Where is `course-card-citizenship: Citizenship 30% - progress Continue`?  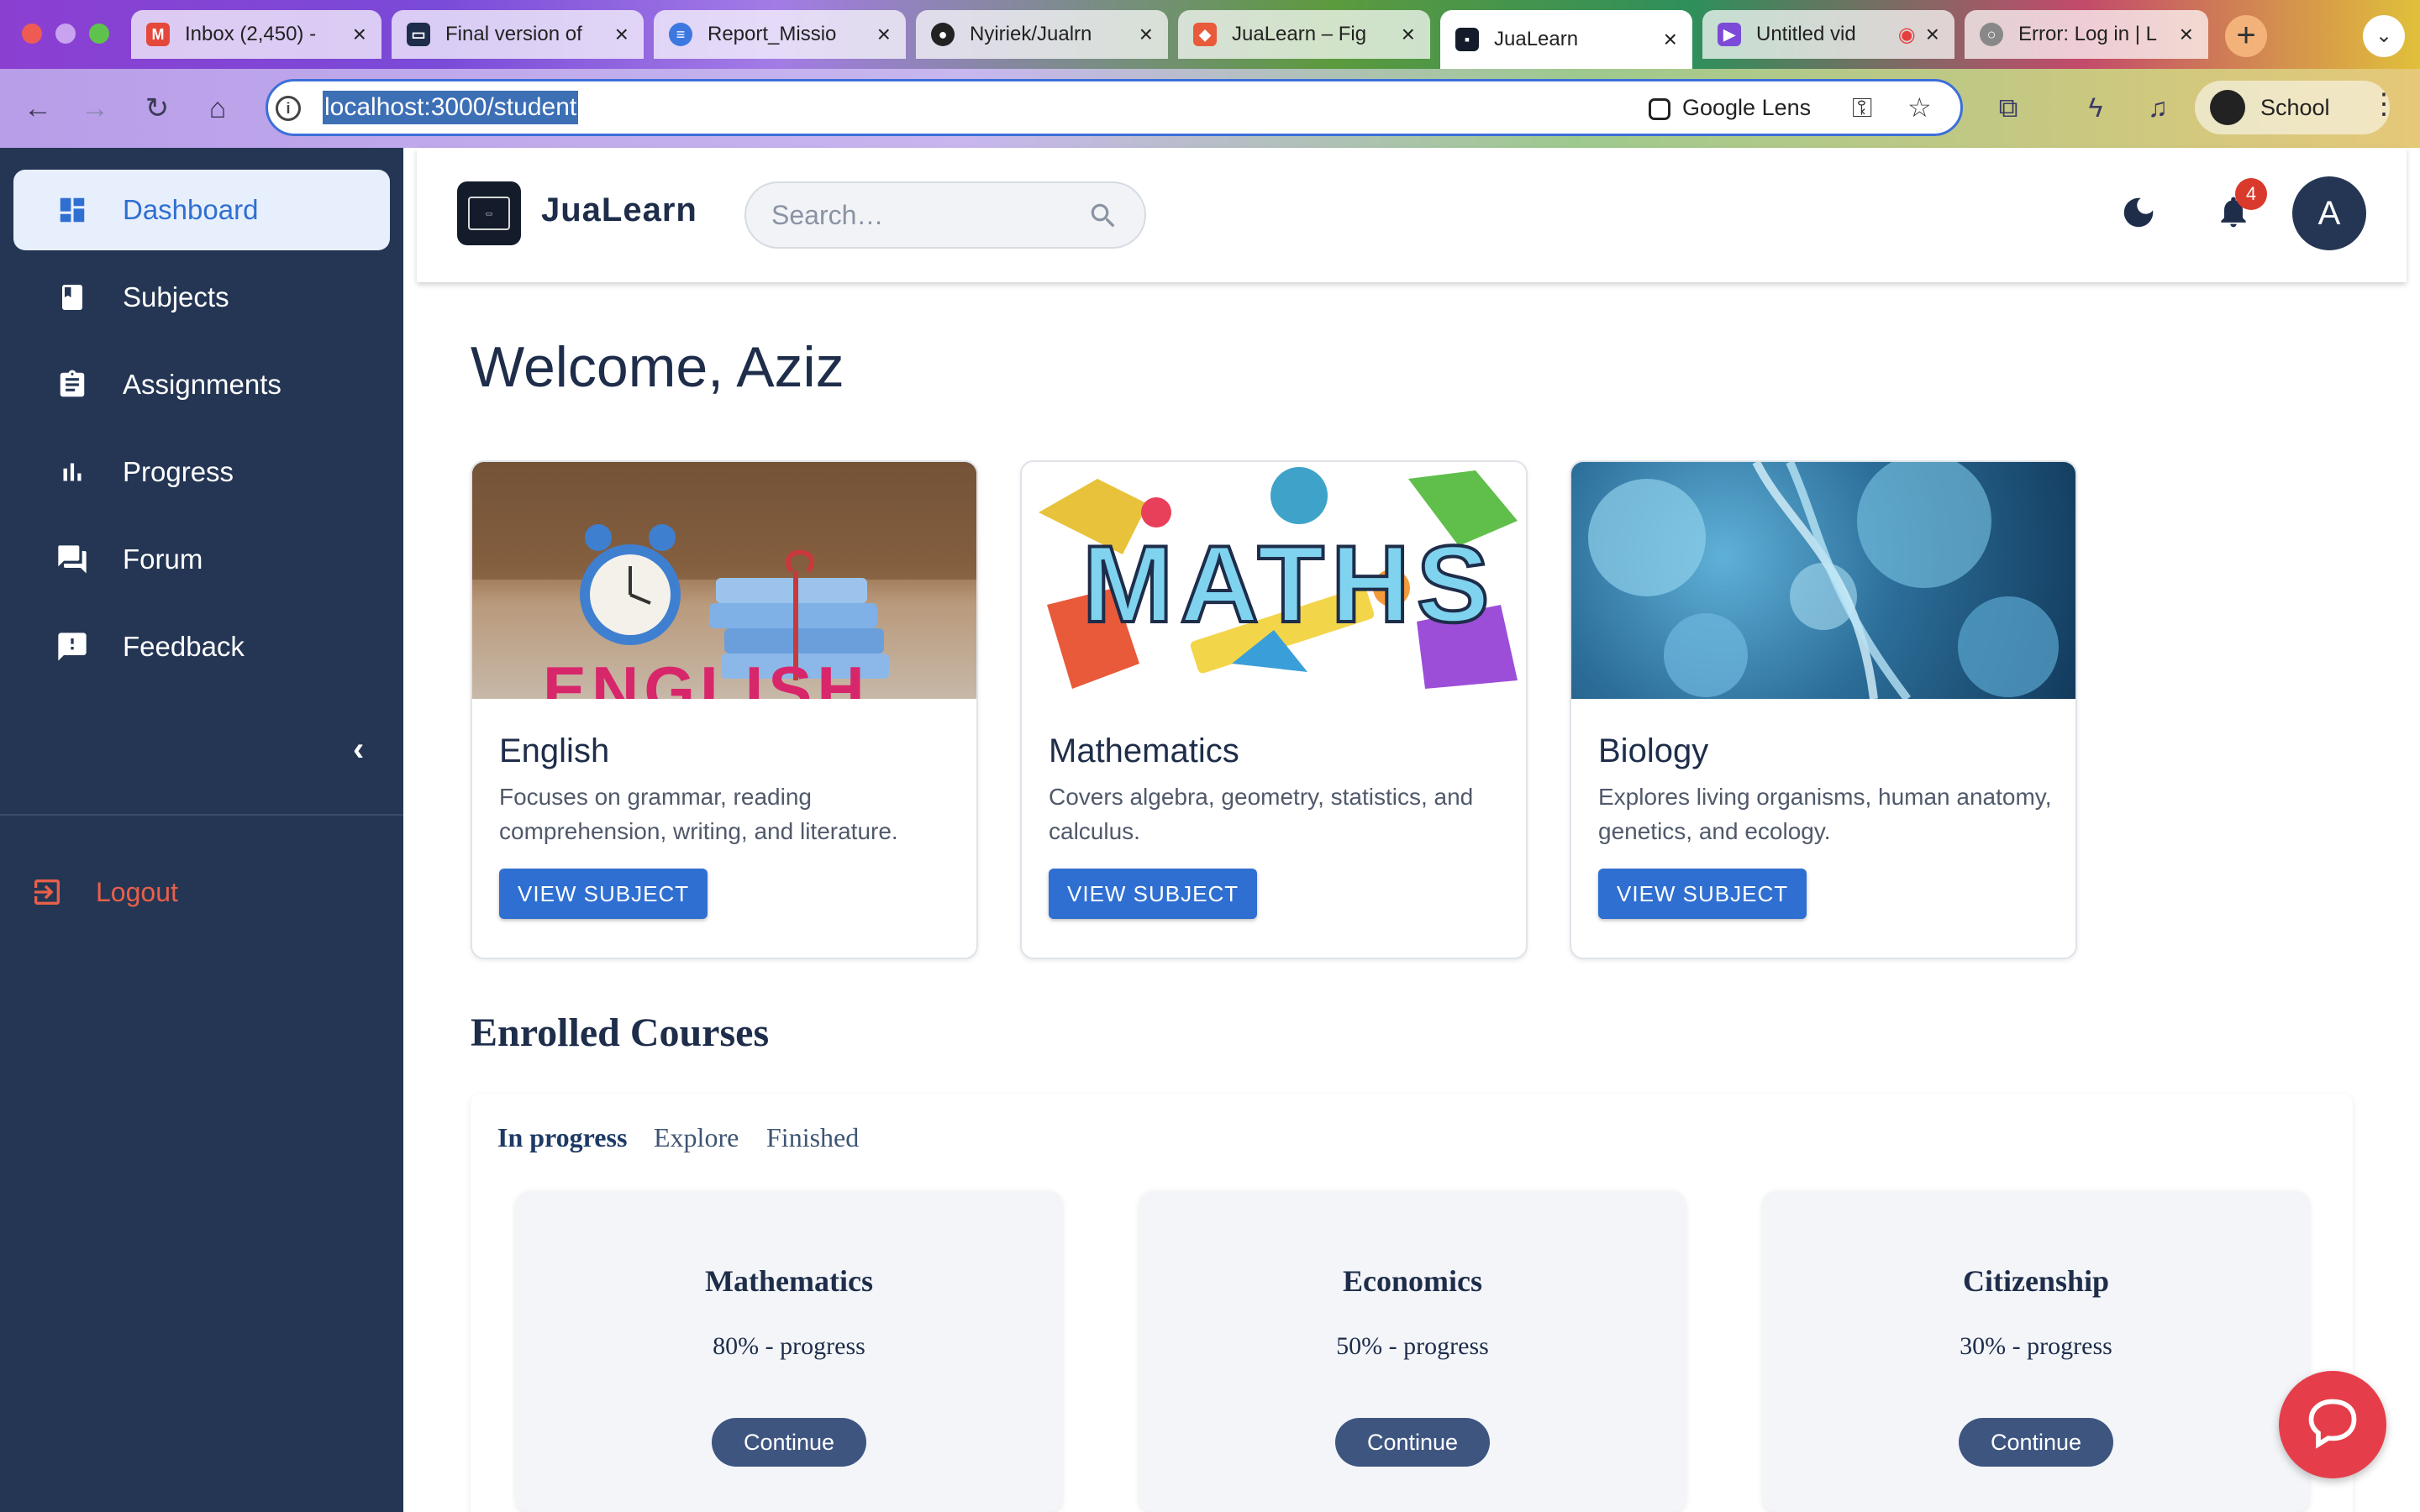
course-card-citizenship: Citizenship 30% - progress Continue is located at coordinates (2036, 1351).